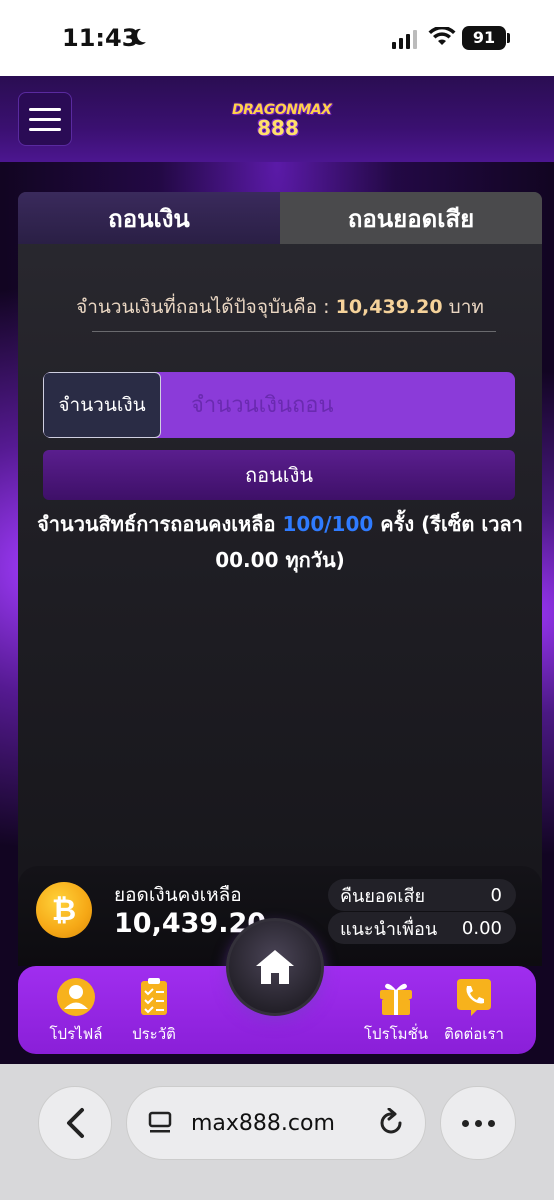 The width and height of the screenshot is (554, 1200). I want to click on brand-logo: DRAGONMAX 888, so click(282, 119).